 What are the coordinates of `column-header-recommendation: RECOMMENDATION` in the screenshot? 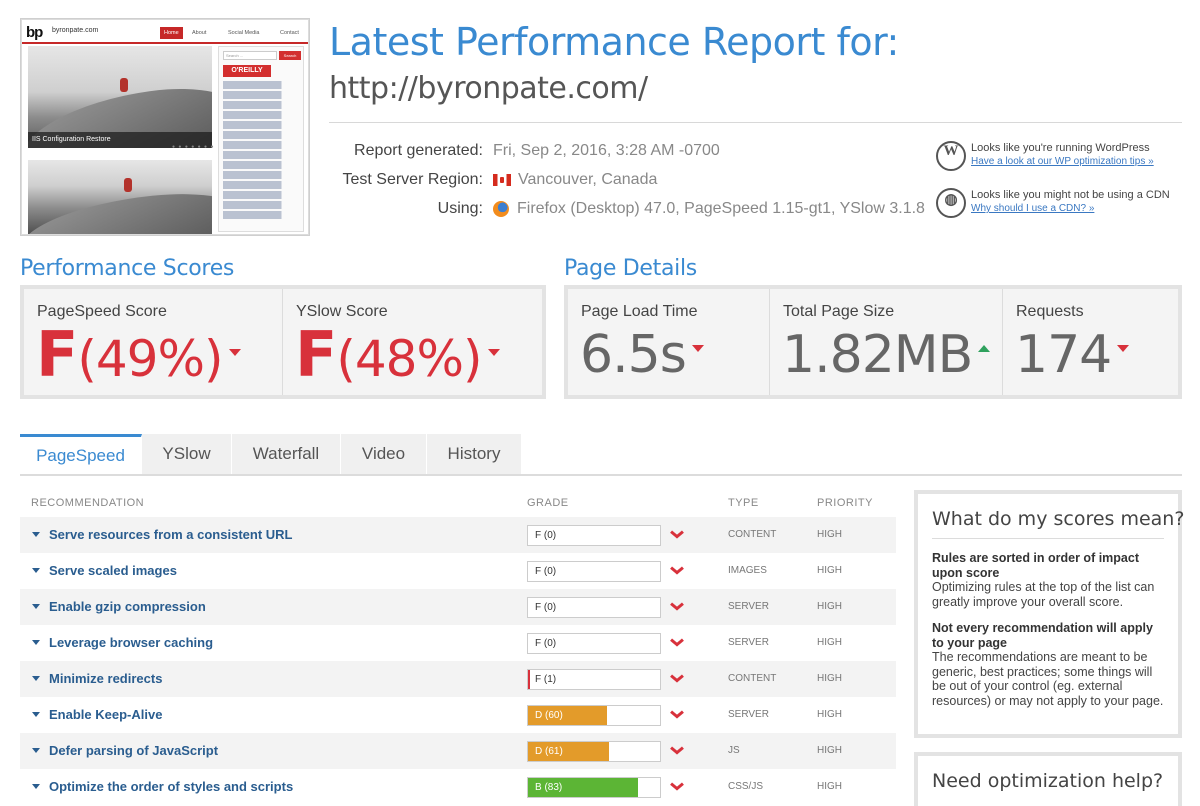 It's located at (87, 503).